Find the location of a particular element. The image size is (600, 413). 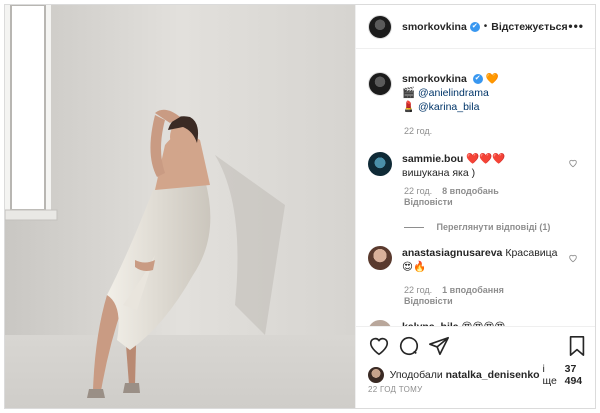

caption-username: smorkovkina is located at coordinates (434, 79).